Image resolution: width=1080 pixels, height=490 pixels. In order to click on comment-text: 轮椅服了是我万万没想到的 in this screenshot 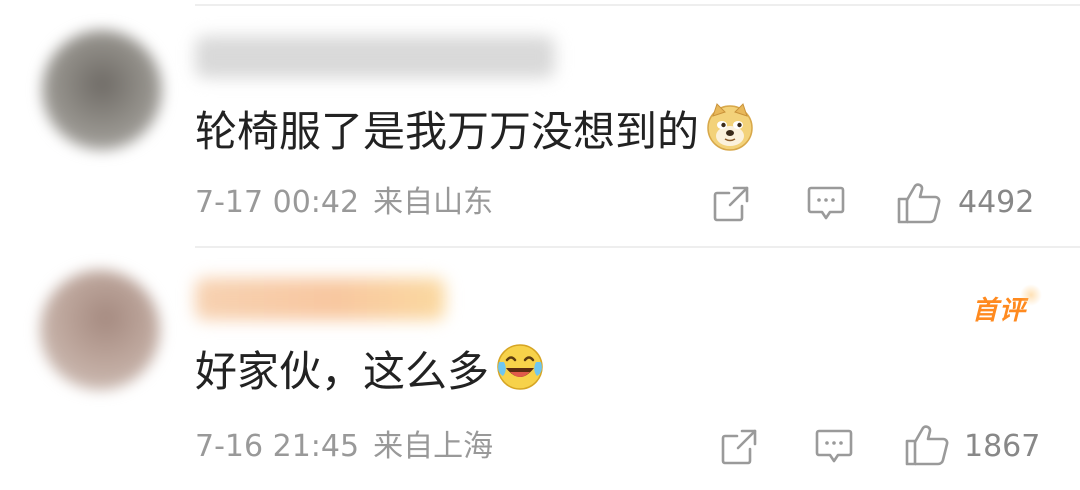, I will do `click(475, 131)`.